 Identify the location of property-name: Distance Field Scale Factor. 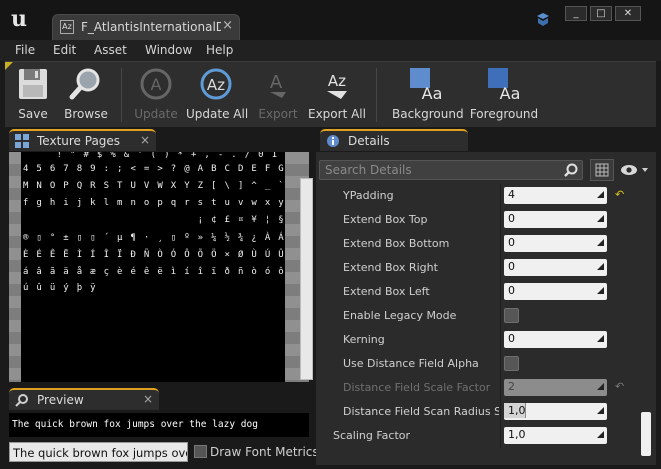
(417, 387).